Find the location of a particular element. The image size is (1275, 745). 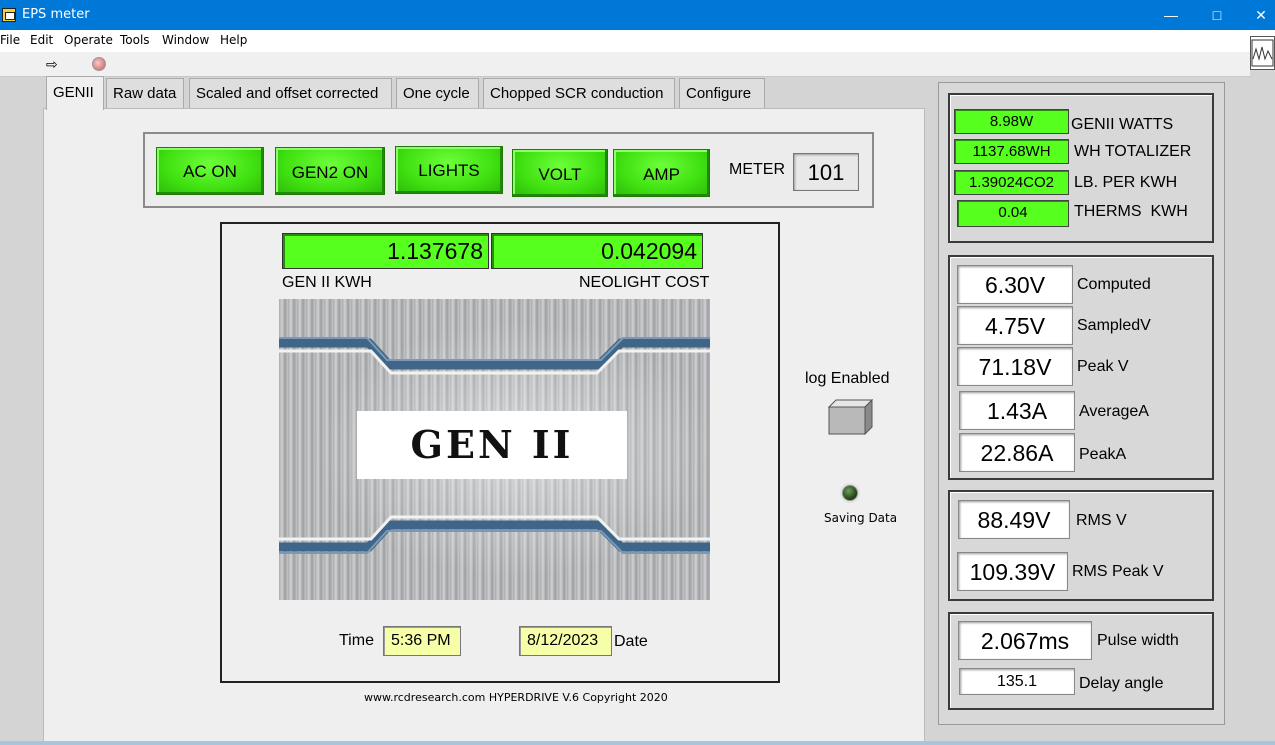

therms-kwh-value: 0.04 is located at coordinates (1013, 213).